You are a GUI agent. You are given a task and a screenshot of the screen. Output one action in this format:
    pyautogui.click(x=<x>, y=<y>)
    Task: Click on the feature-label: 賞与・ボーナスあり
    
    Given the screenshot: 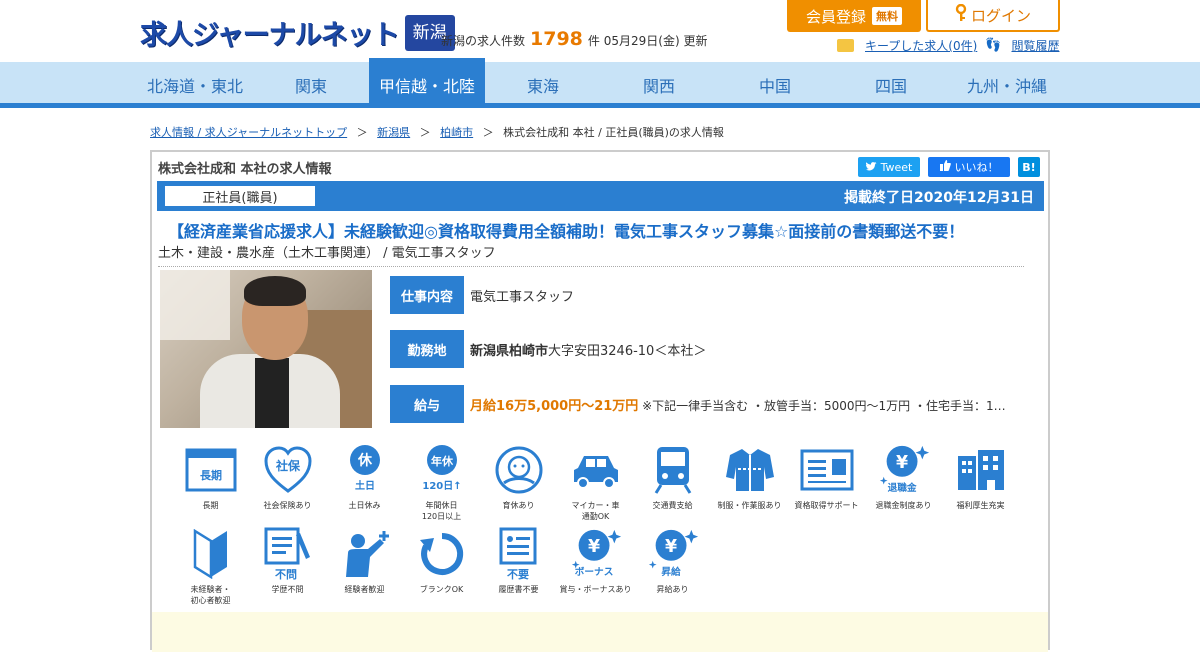 What is the action you would take?
    pyautogui.click(x=595, y=589)
    